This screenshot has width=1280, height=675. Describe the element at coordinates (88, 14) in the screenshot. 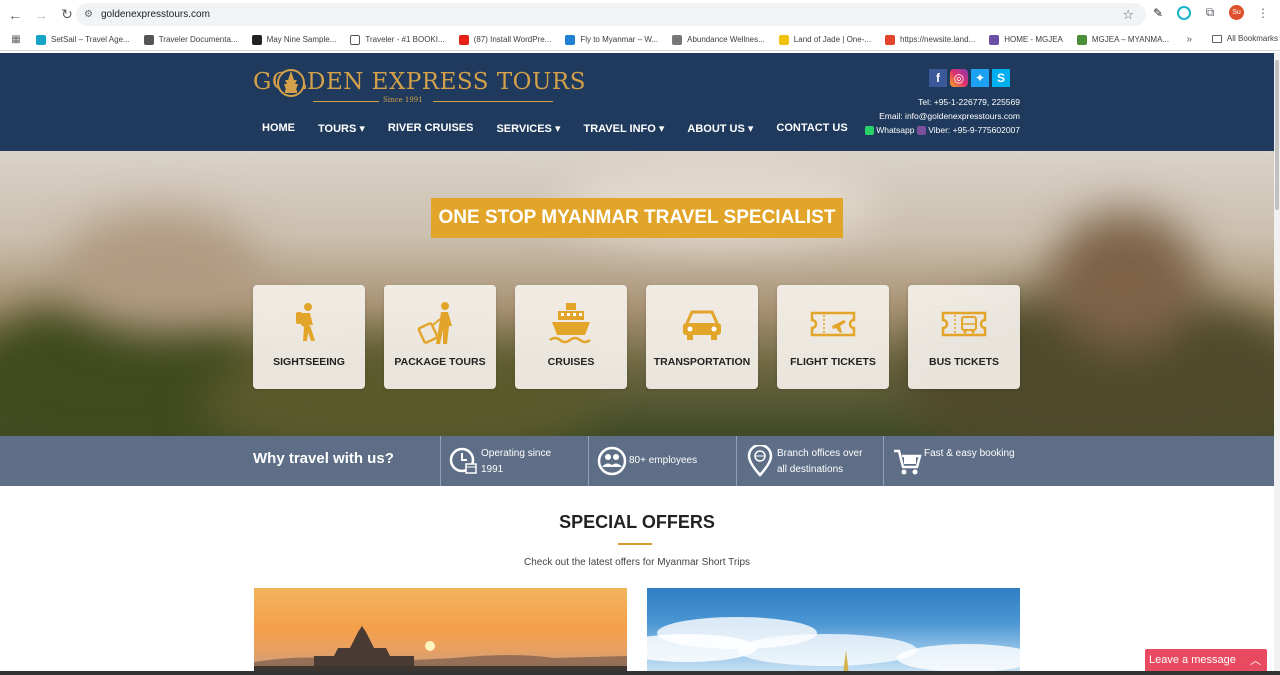

I see `site-info-icon: ⚙` at that location.